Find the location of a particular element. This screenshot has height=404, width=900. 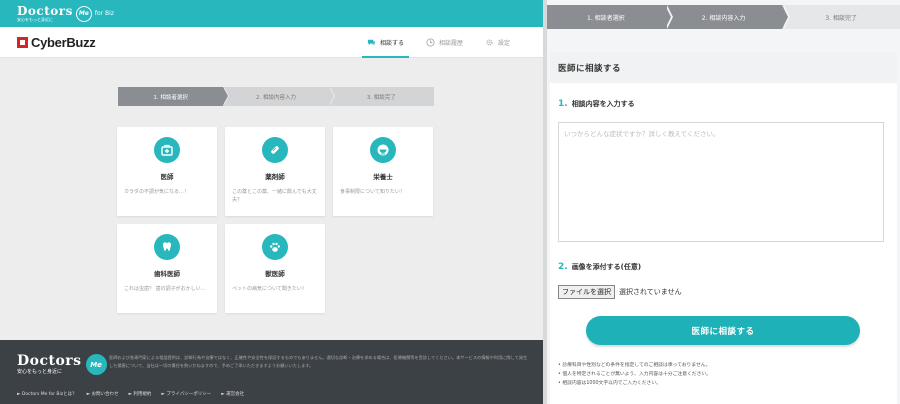

card-title: 栄養士 is located at coordinates (383, 177).